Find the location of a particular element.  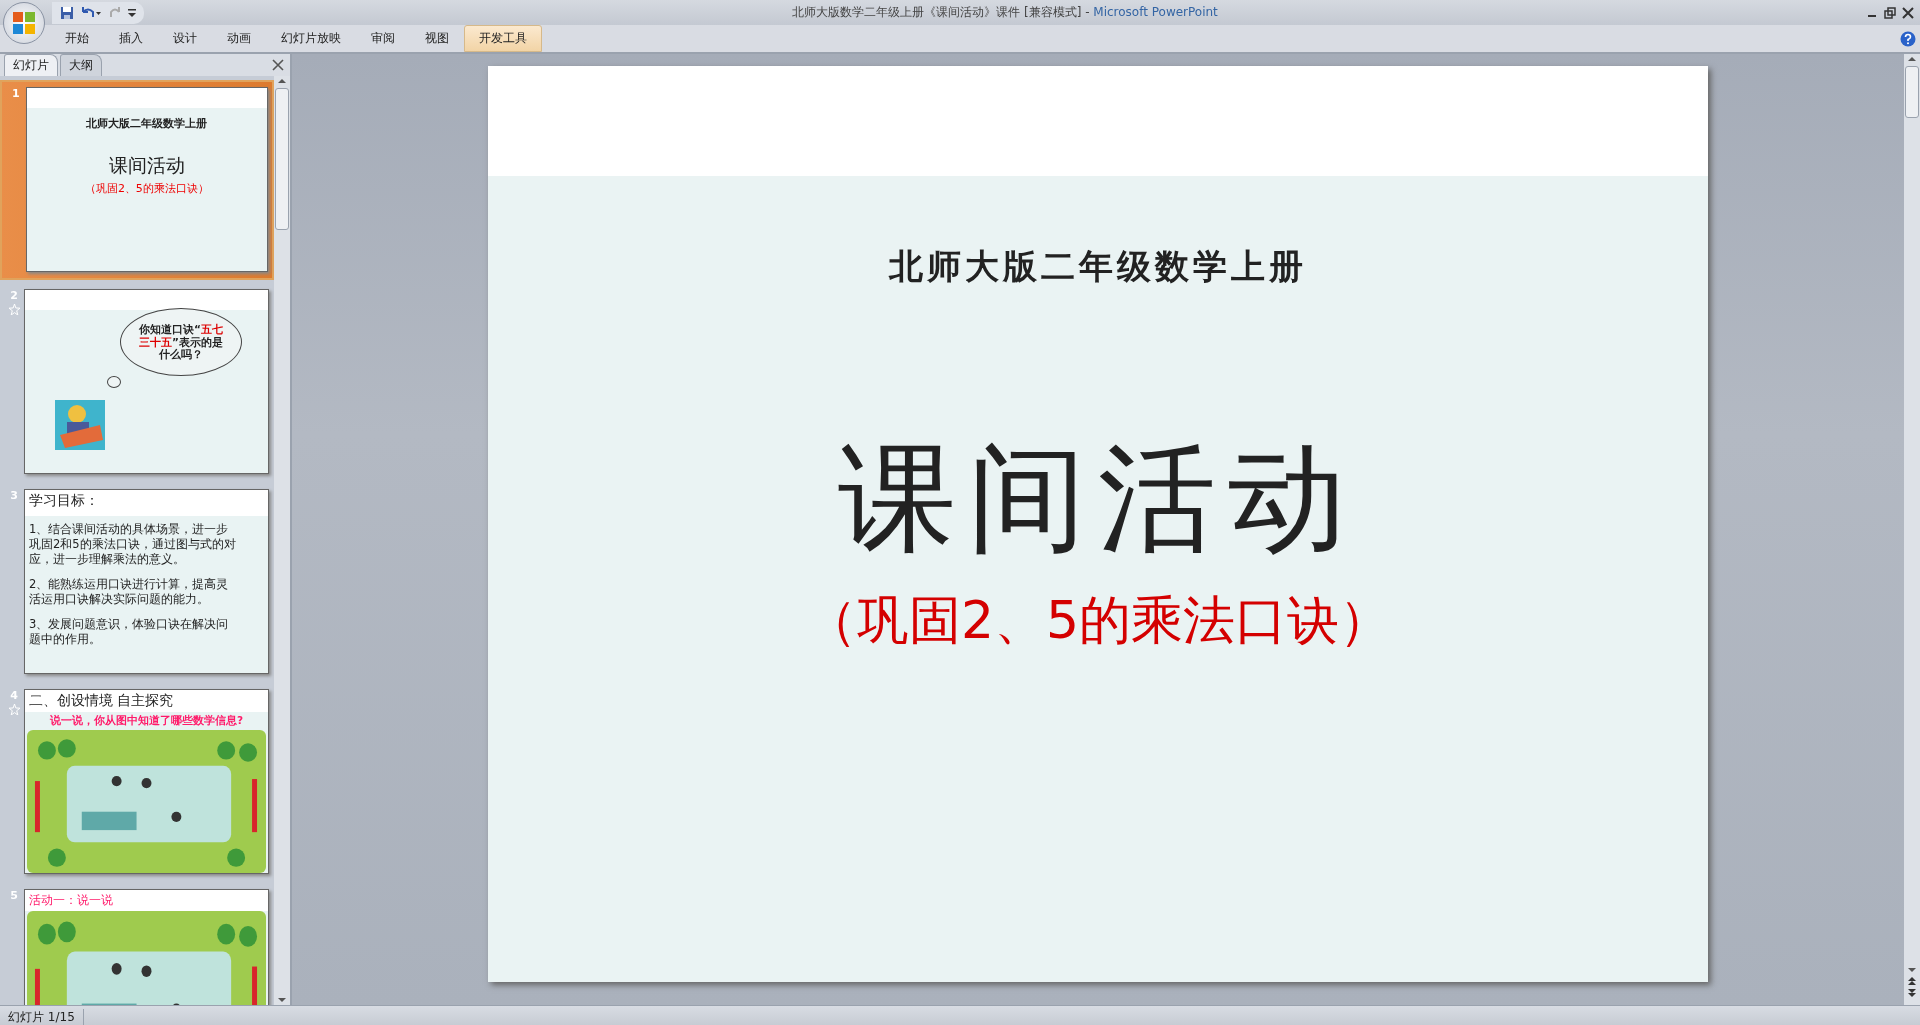

slide-heading: 学习目标： is located at coordinates (146, 503).